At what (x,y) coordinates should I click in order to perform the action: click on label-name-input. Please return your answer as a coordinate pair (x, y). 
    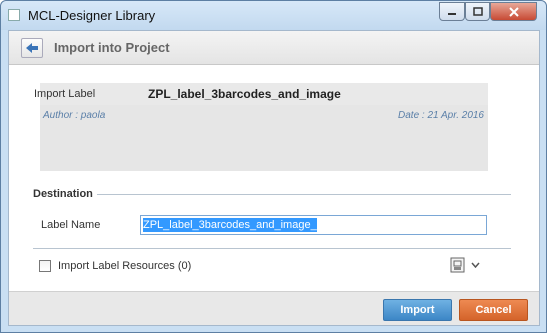
    Looking at the image, I should click on (313, 225).